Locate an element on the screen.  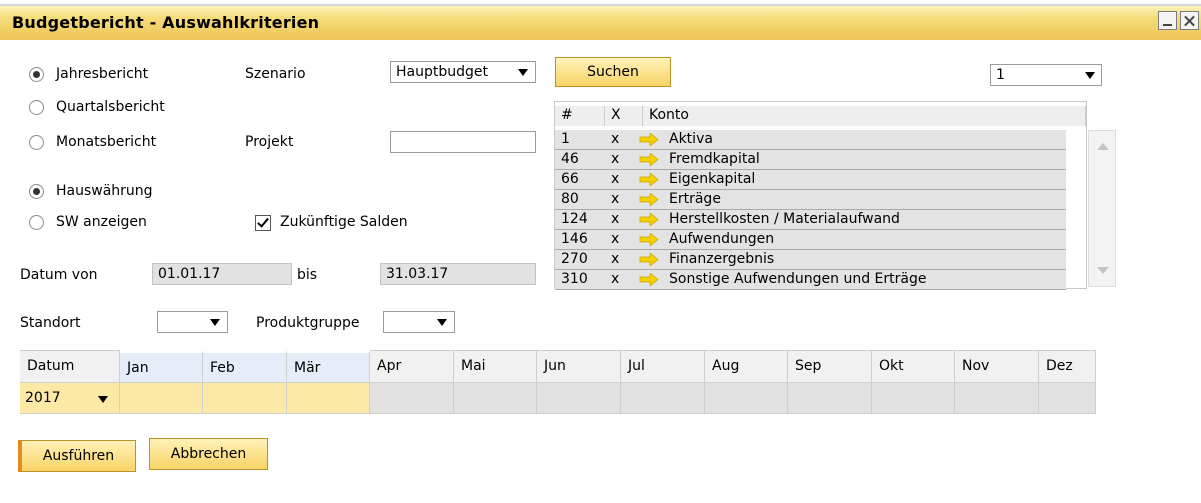
row-account-name: Herstellkosten / Materialaufwand is located at coordinates (784, 219).